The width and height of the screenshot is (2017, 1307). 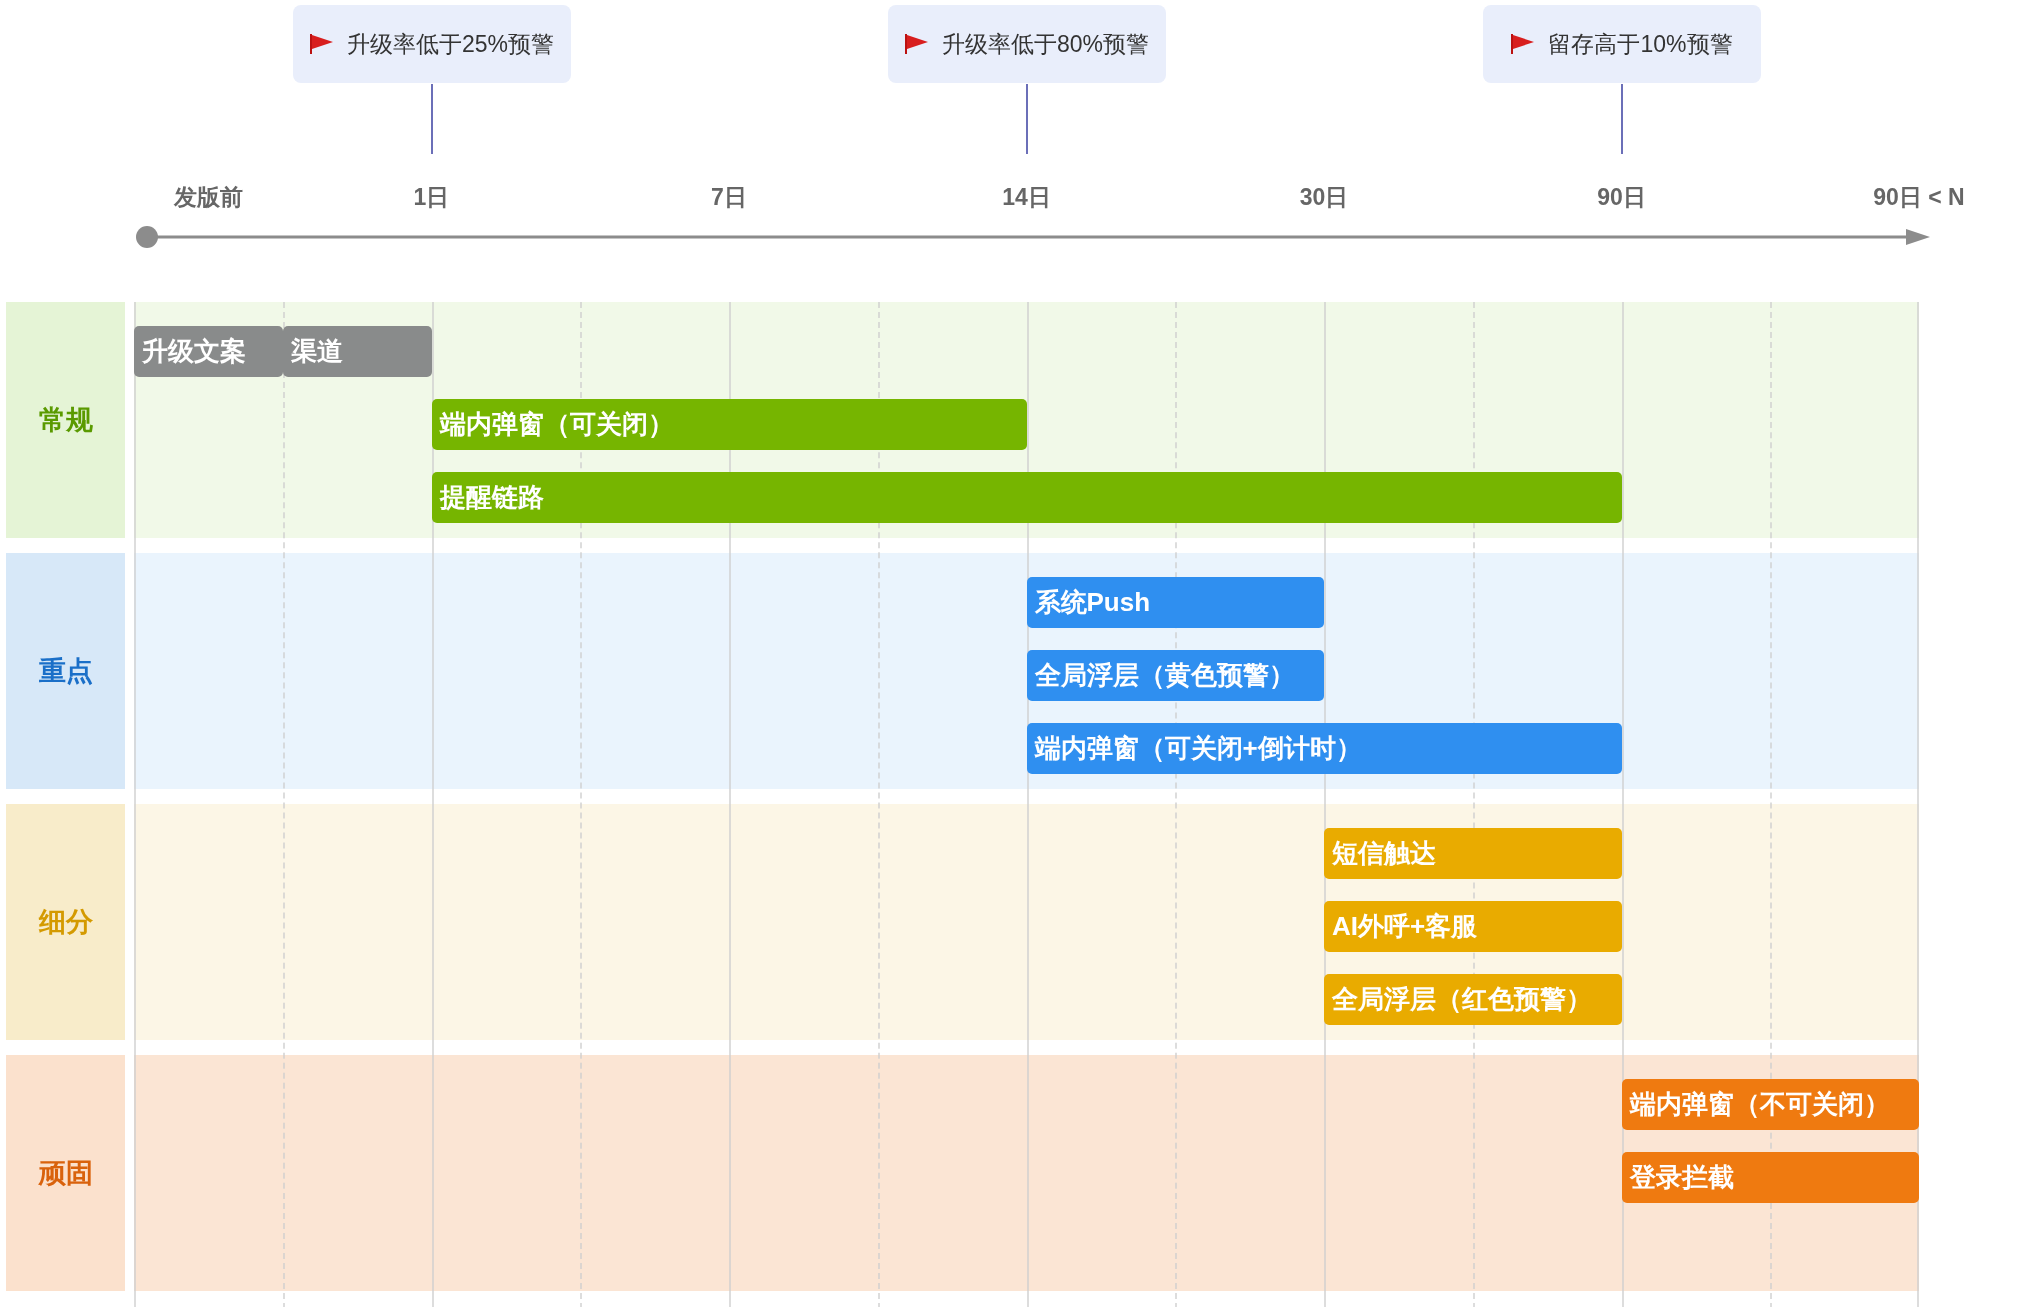 What do you see at coordinates (65, 922) in the screenshot?
I see `lane-label: 细分` at bounding box center [65, 922].